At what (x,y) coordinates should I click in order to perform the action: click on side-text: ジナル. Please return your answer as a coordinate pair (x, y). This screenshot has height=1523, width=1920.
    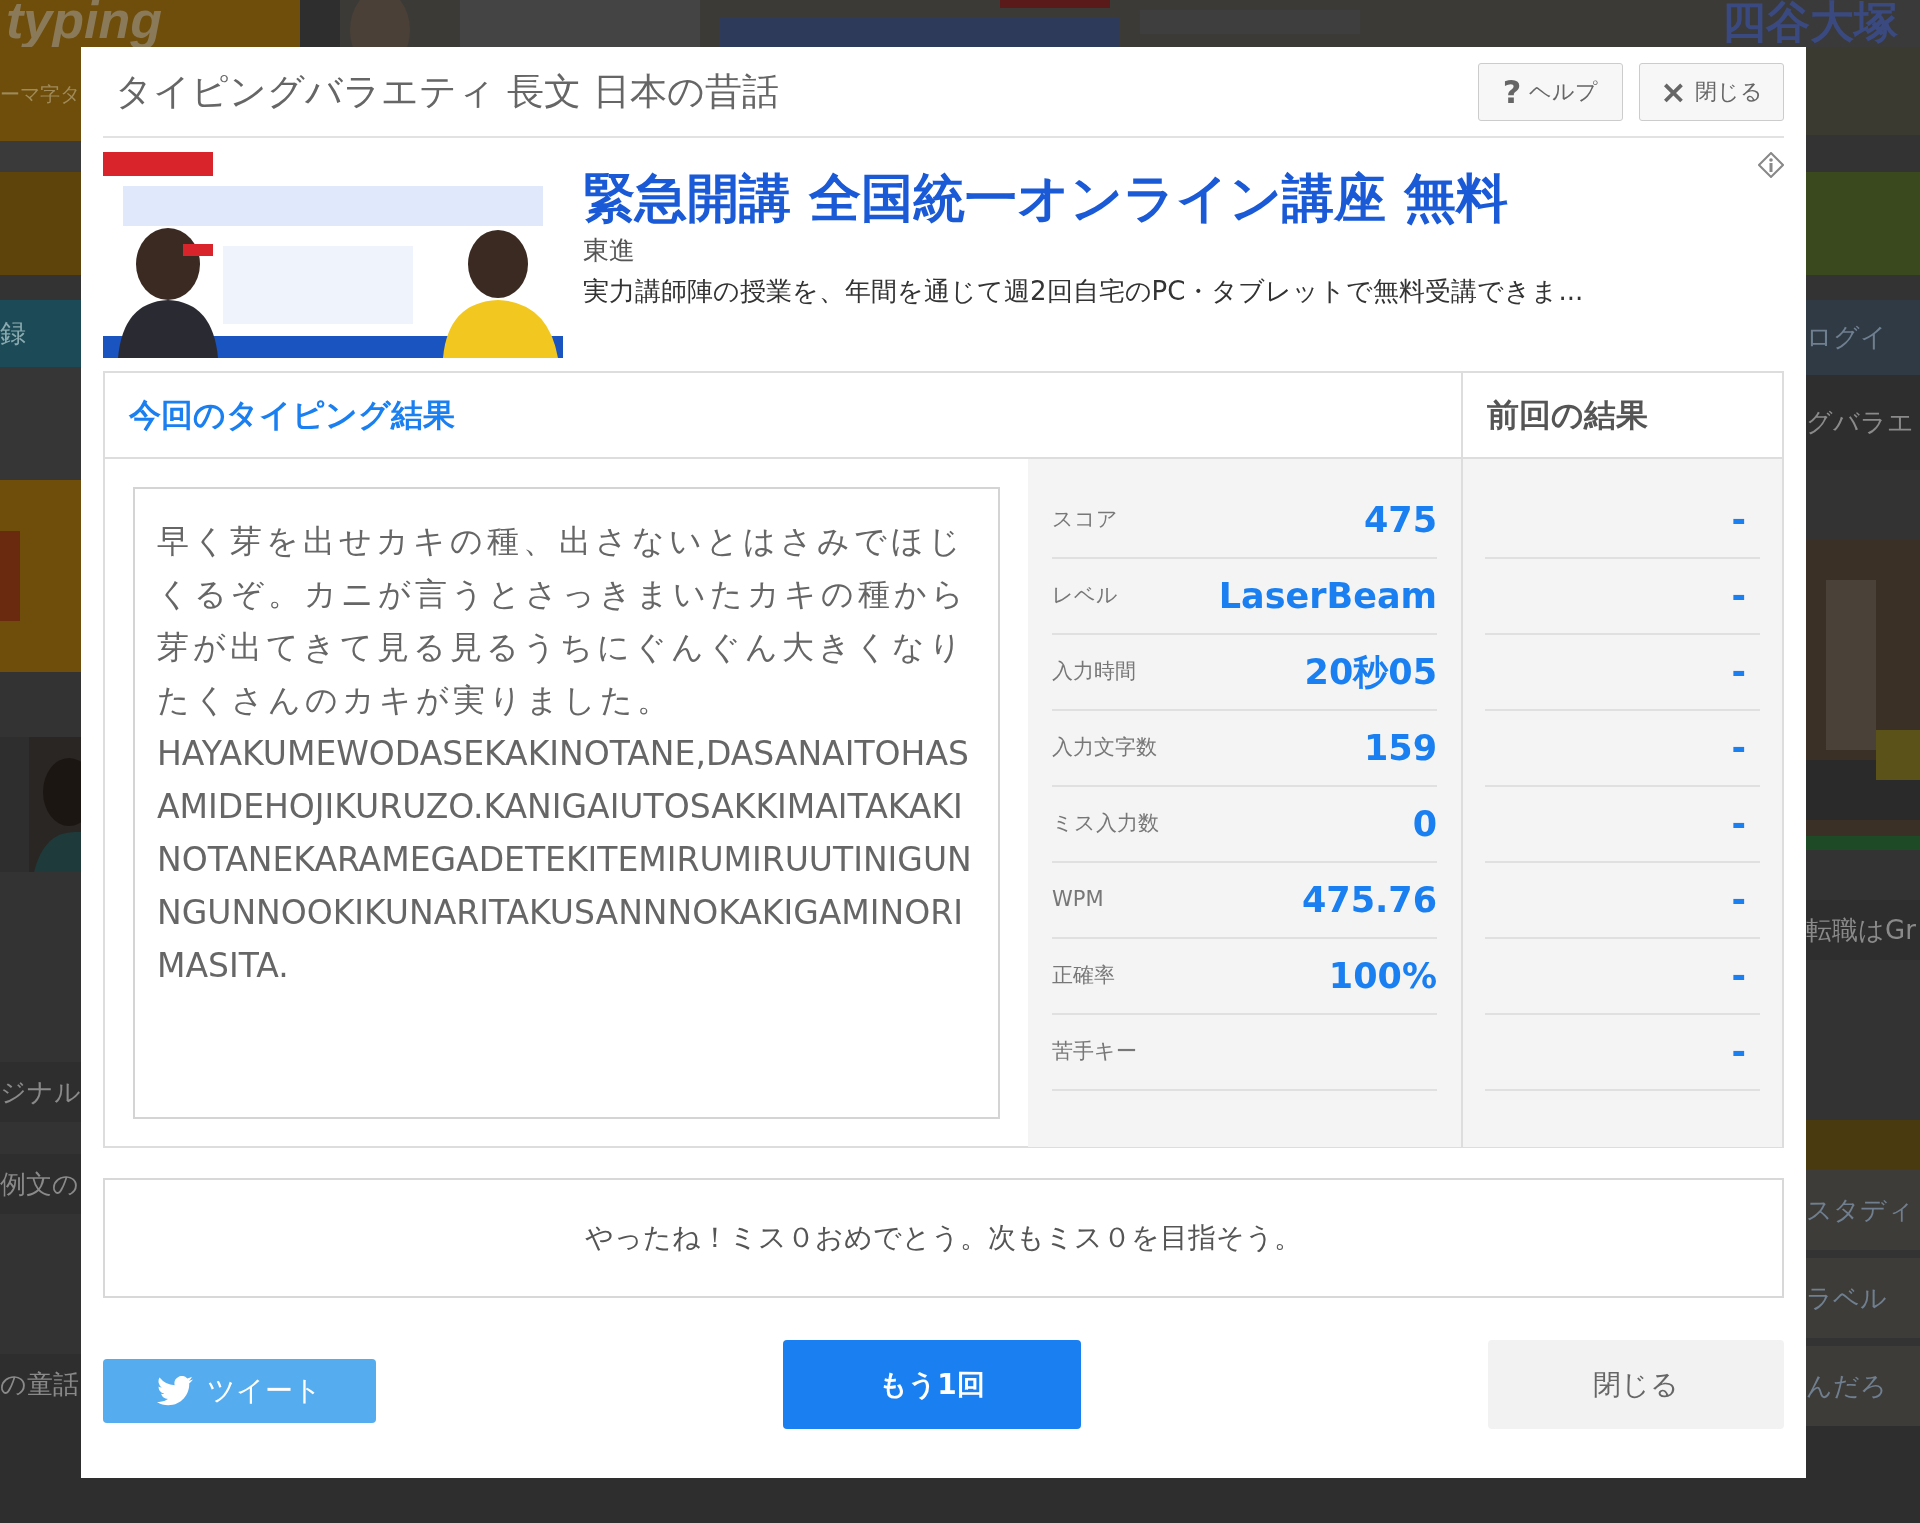
    Looking at the image, I should click on (40, 1092).